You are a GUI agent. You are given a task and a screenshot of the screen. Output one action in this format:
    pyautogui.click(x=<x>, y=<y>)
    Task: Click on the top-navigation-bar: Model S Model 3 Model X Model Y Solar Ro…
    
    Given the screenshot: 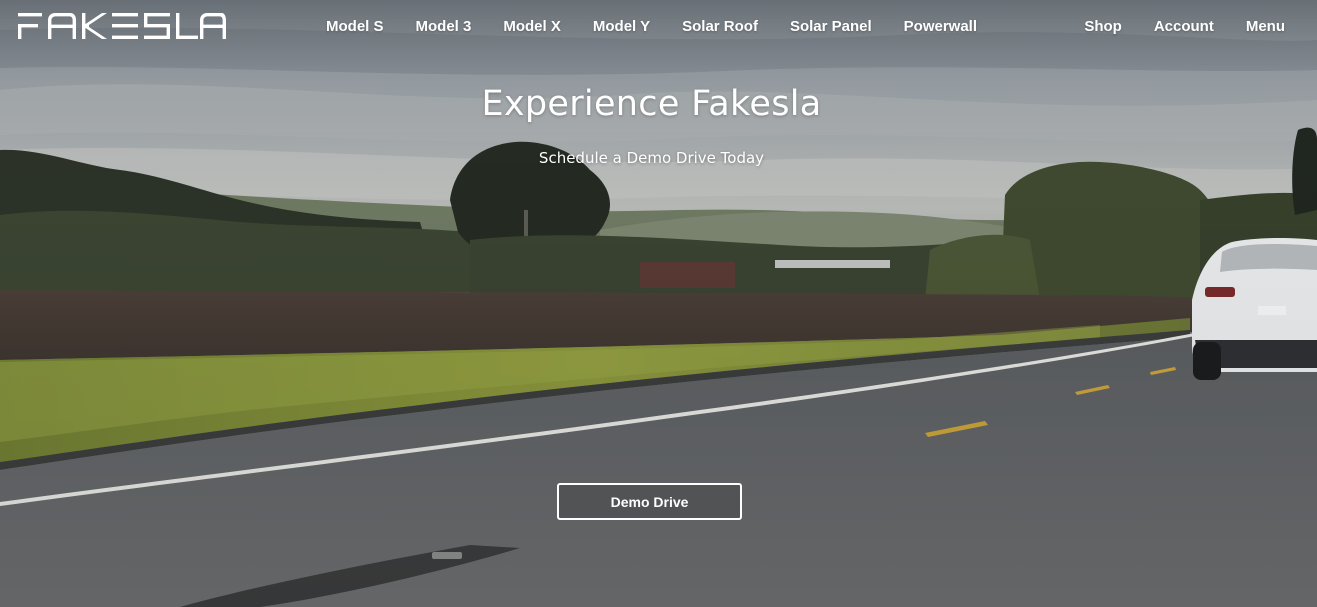 What is the action you would take?
    pyautogui.click(x=658, y=26)
    